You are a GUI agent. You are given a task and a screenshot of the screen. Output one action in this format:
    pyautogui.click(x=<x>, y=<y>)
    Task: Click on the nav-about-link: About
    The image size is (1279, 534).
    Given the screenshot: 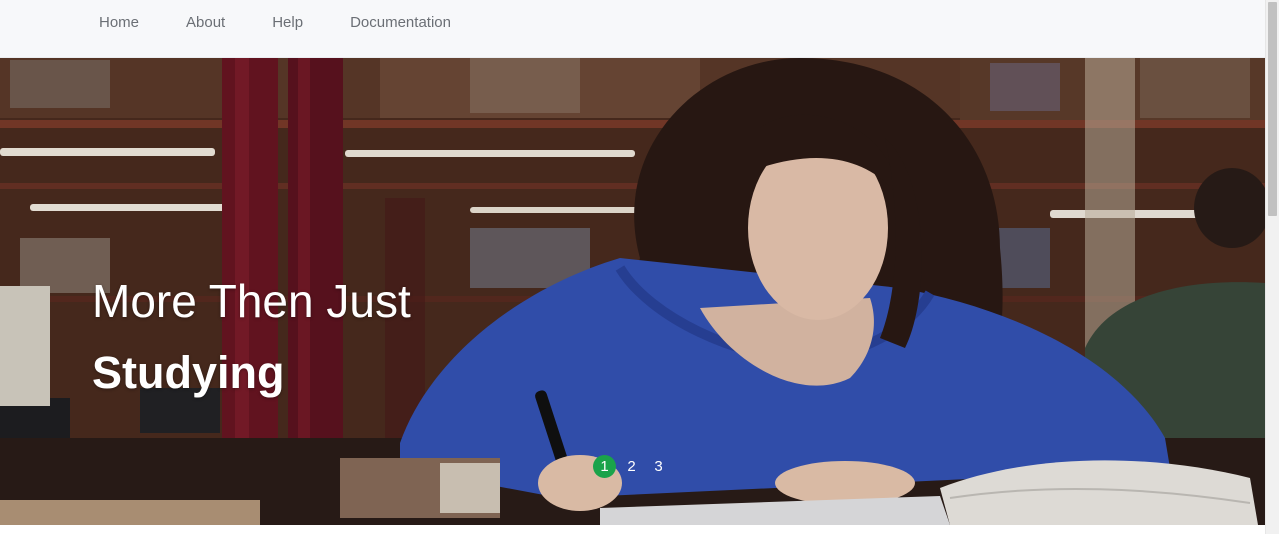 What is the action you would take?
    pyautogui.click(x=205, y=22)
    